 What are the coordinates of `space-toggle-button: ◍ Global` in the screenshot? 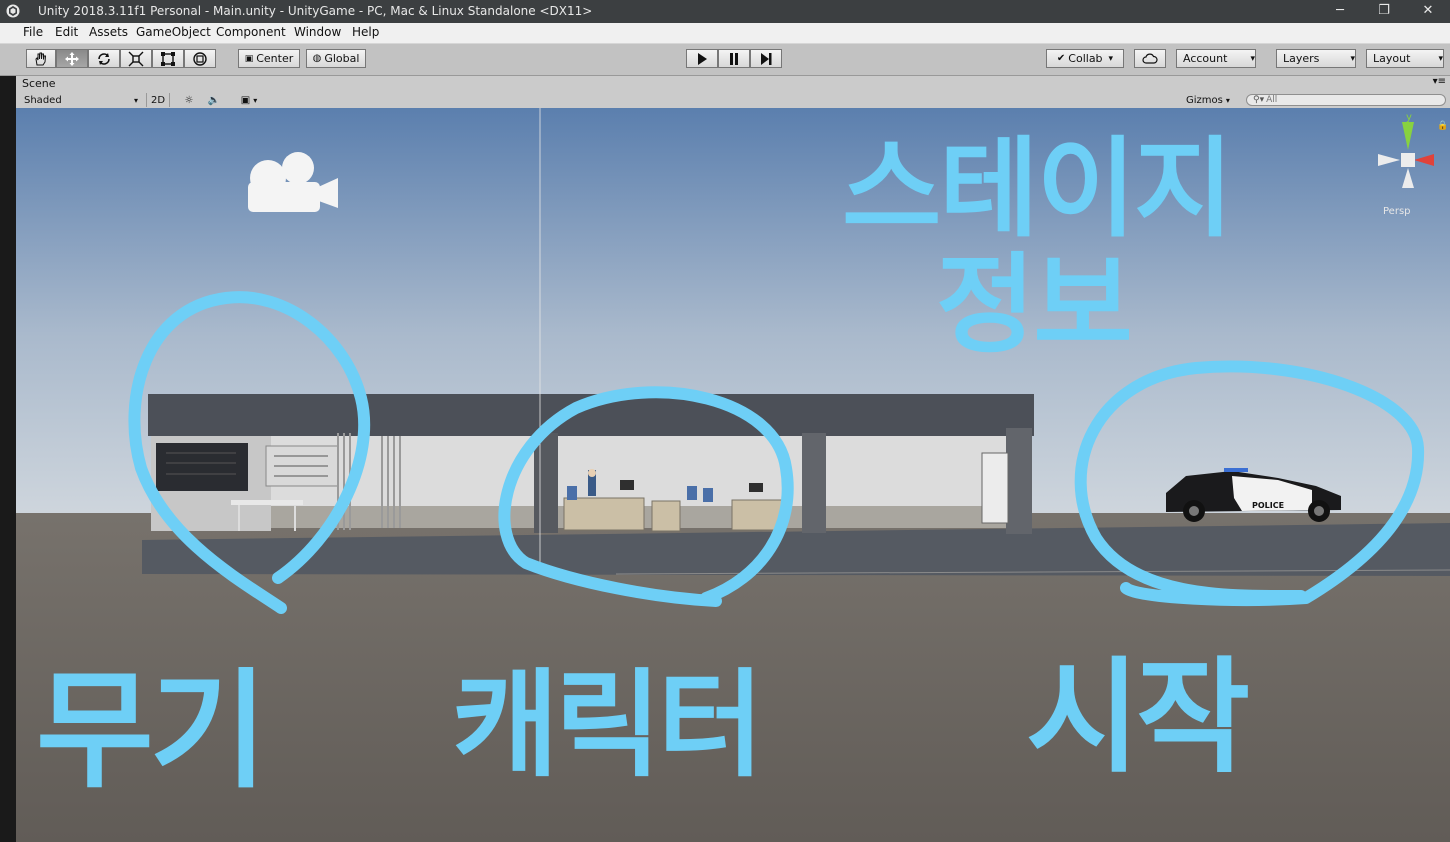 It's located at (336, 58).